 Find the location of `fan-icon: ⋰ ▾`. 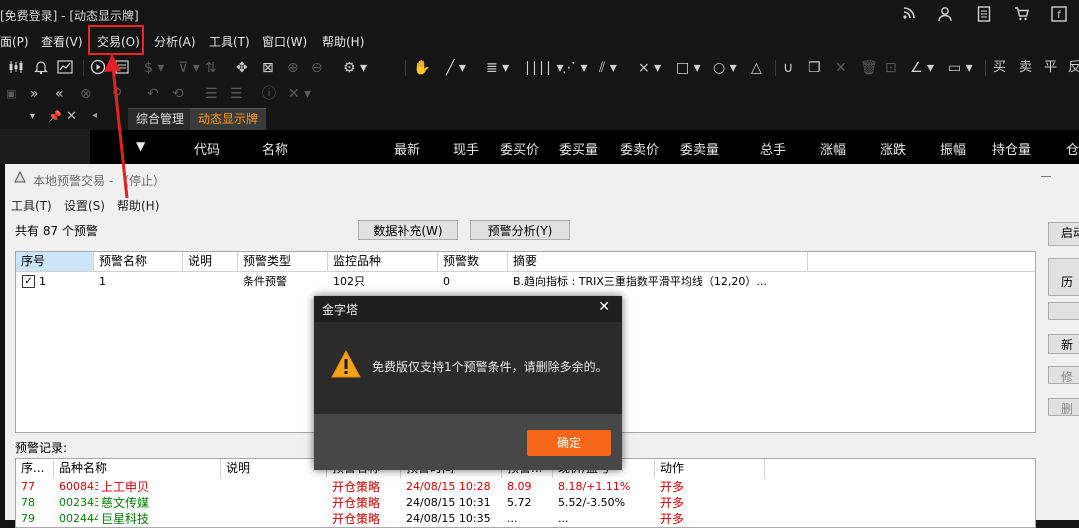

fan-icon: ⋰ ▾ is located at coordinates (574, 68).